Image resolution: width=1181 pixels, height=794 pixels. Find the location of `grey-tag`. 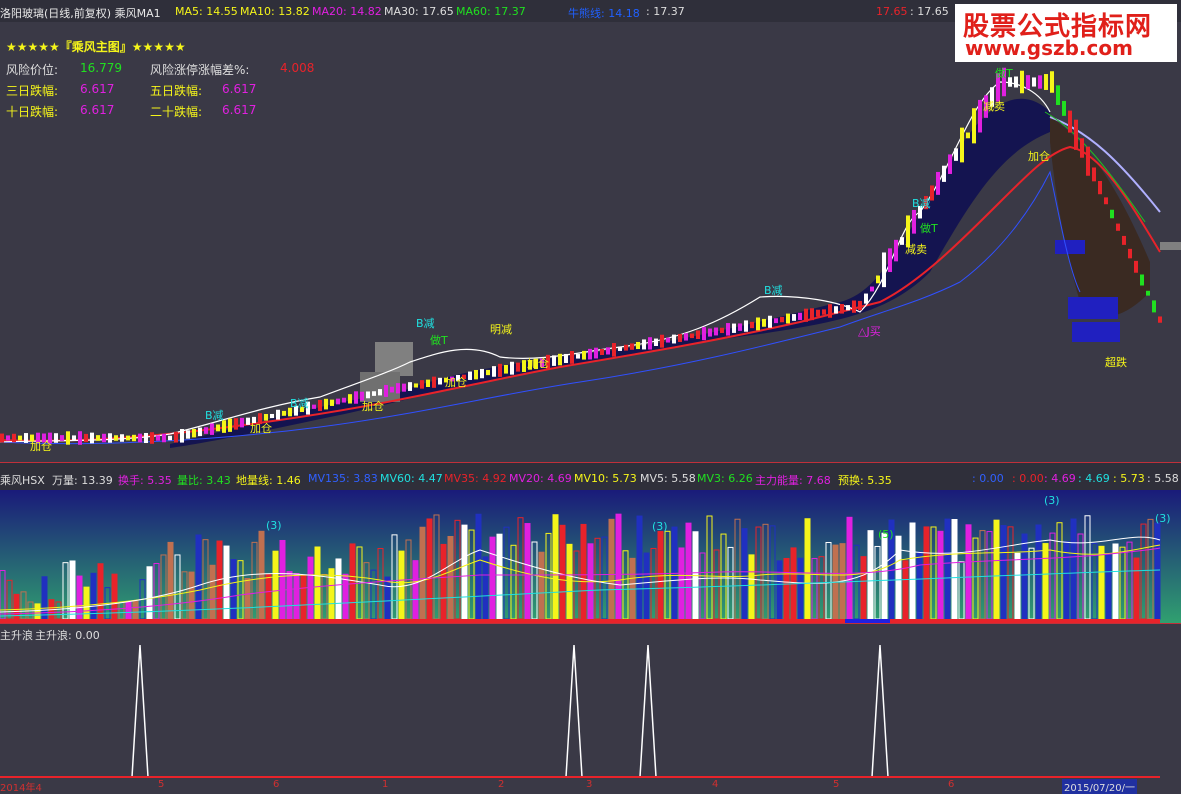

grey-tag is located at coordinates (1170, 246).